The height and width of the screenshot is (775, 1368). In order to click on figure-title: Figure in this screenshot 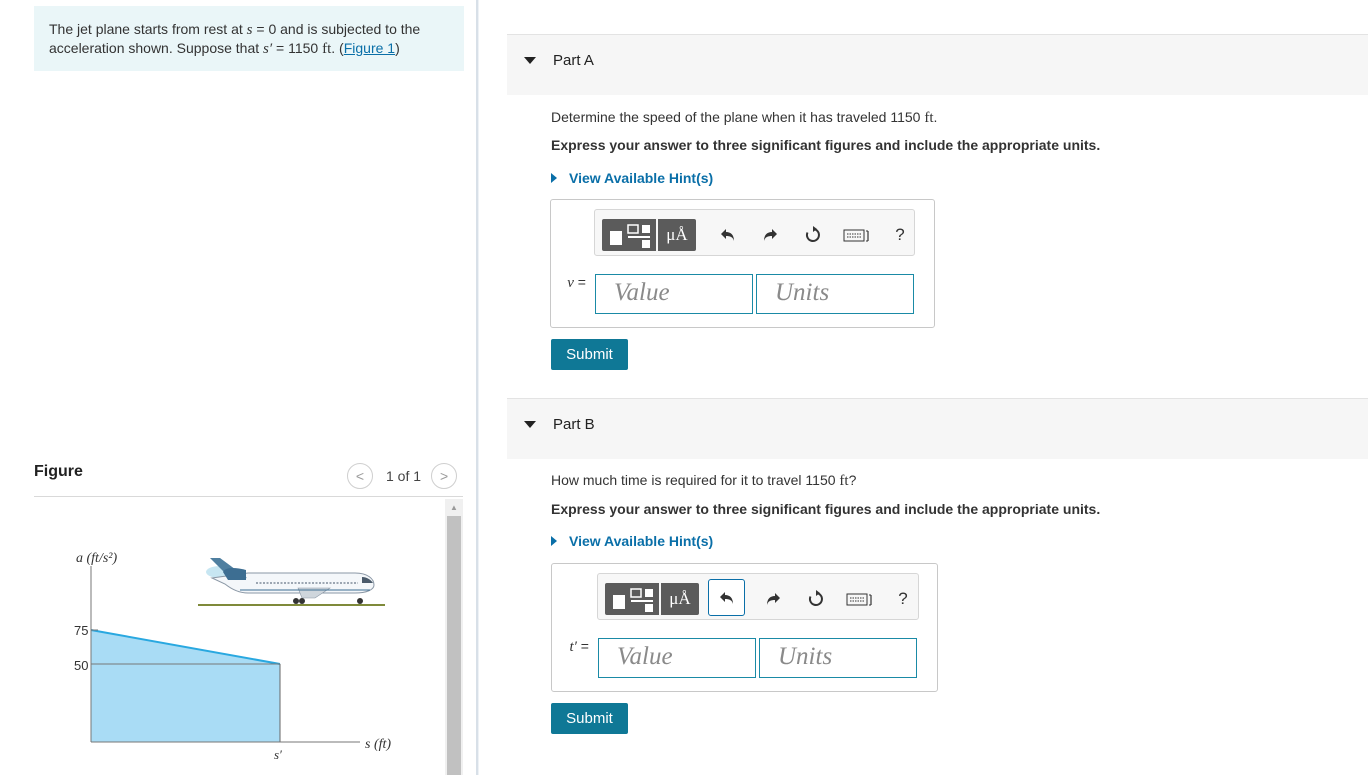, I will do `click(58, 471)`.